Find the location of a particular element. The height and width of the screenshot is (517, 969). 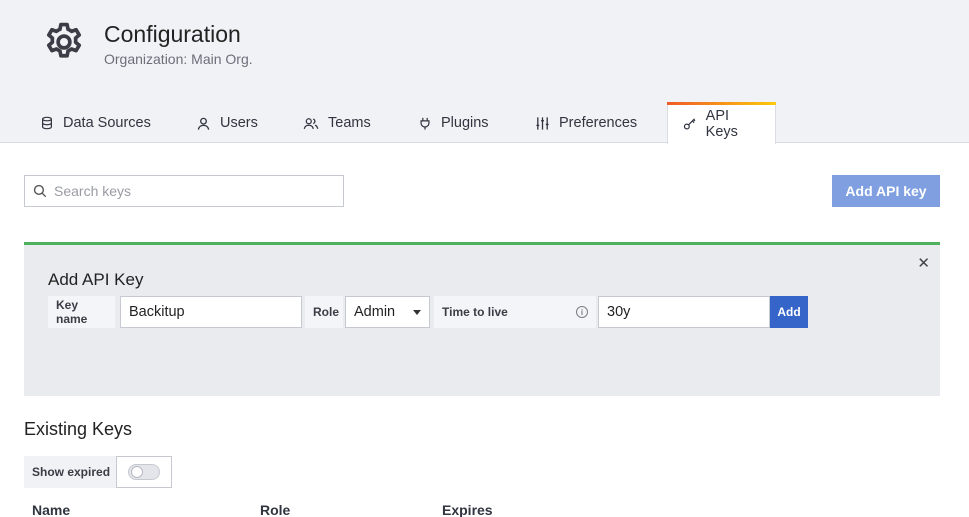

column-header-role: Role is located at coordinates (275, 509).